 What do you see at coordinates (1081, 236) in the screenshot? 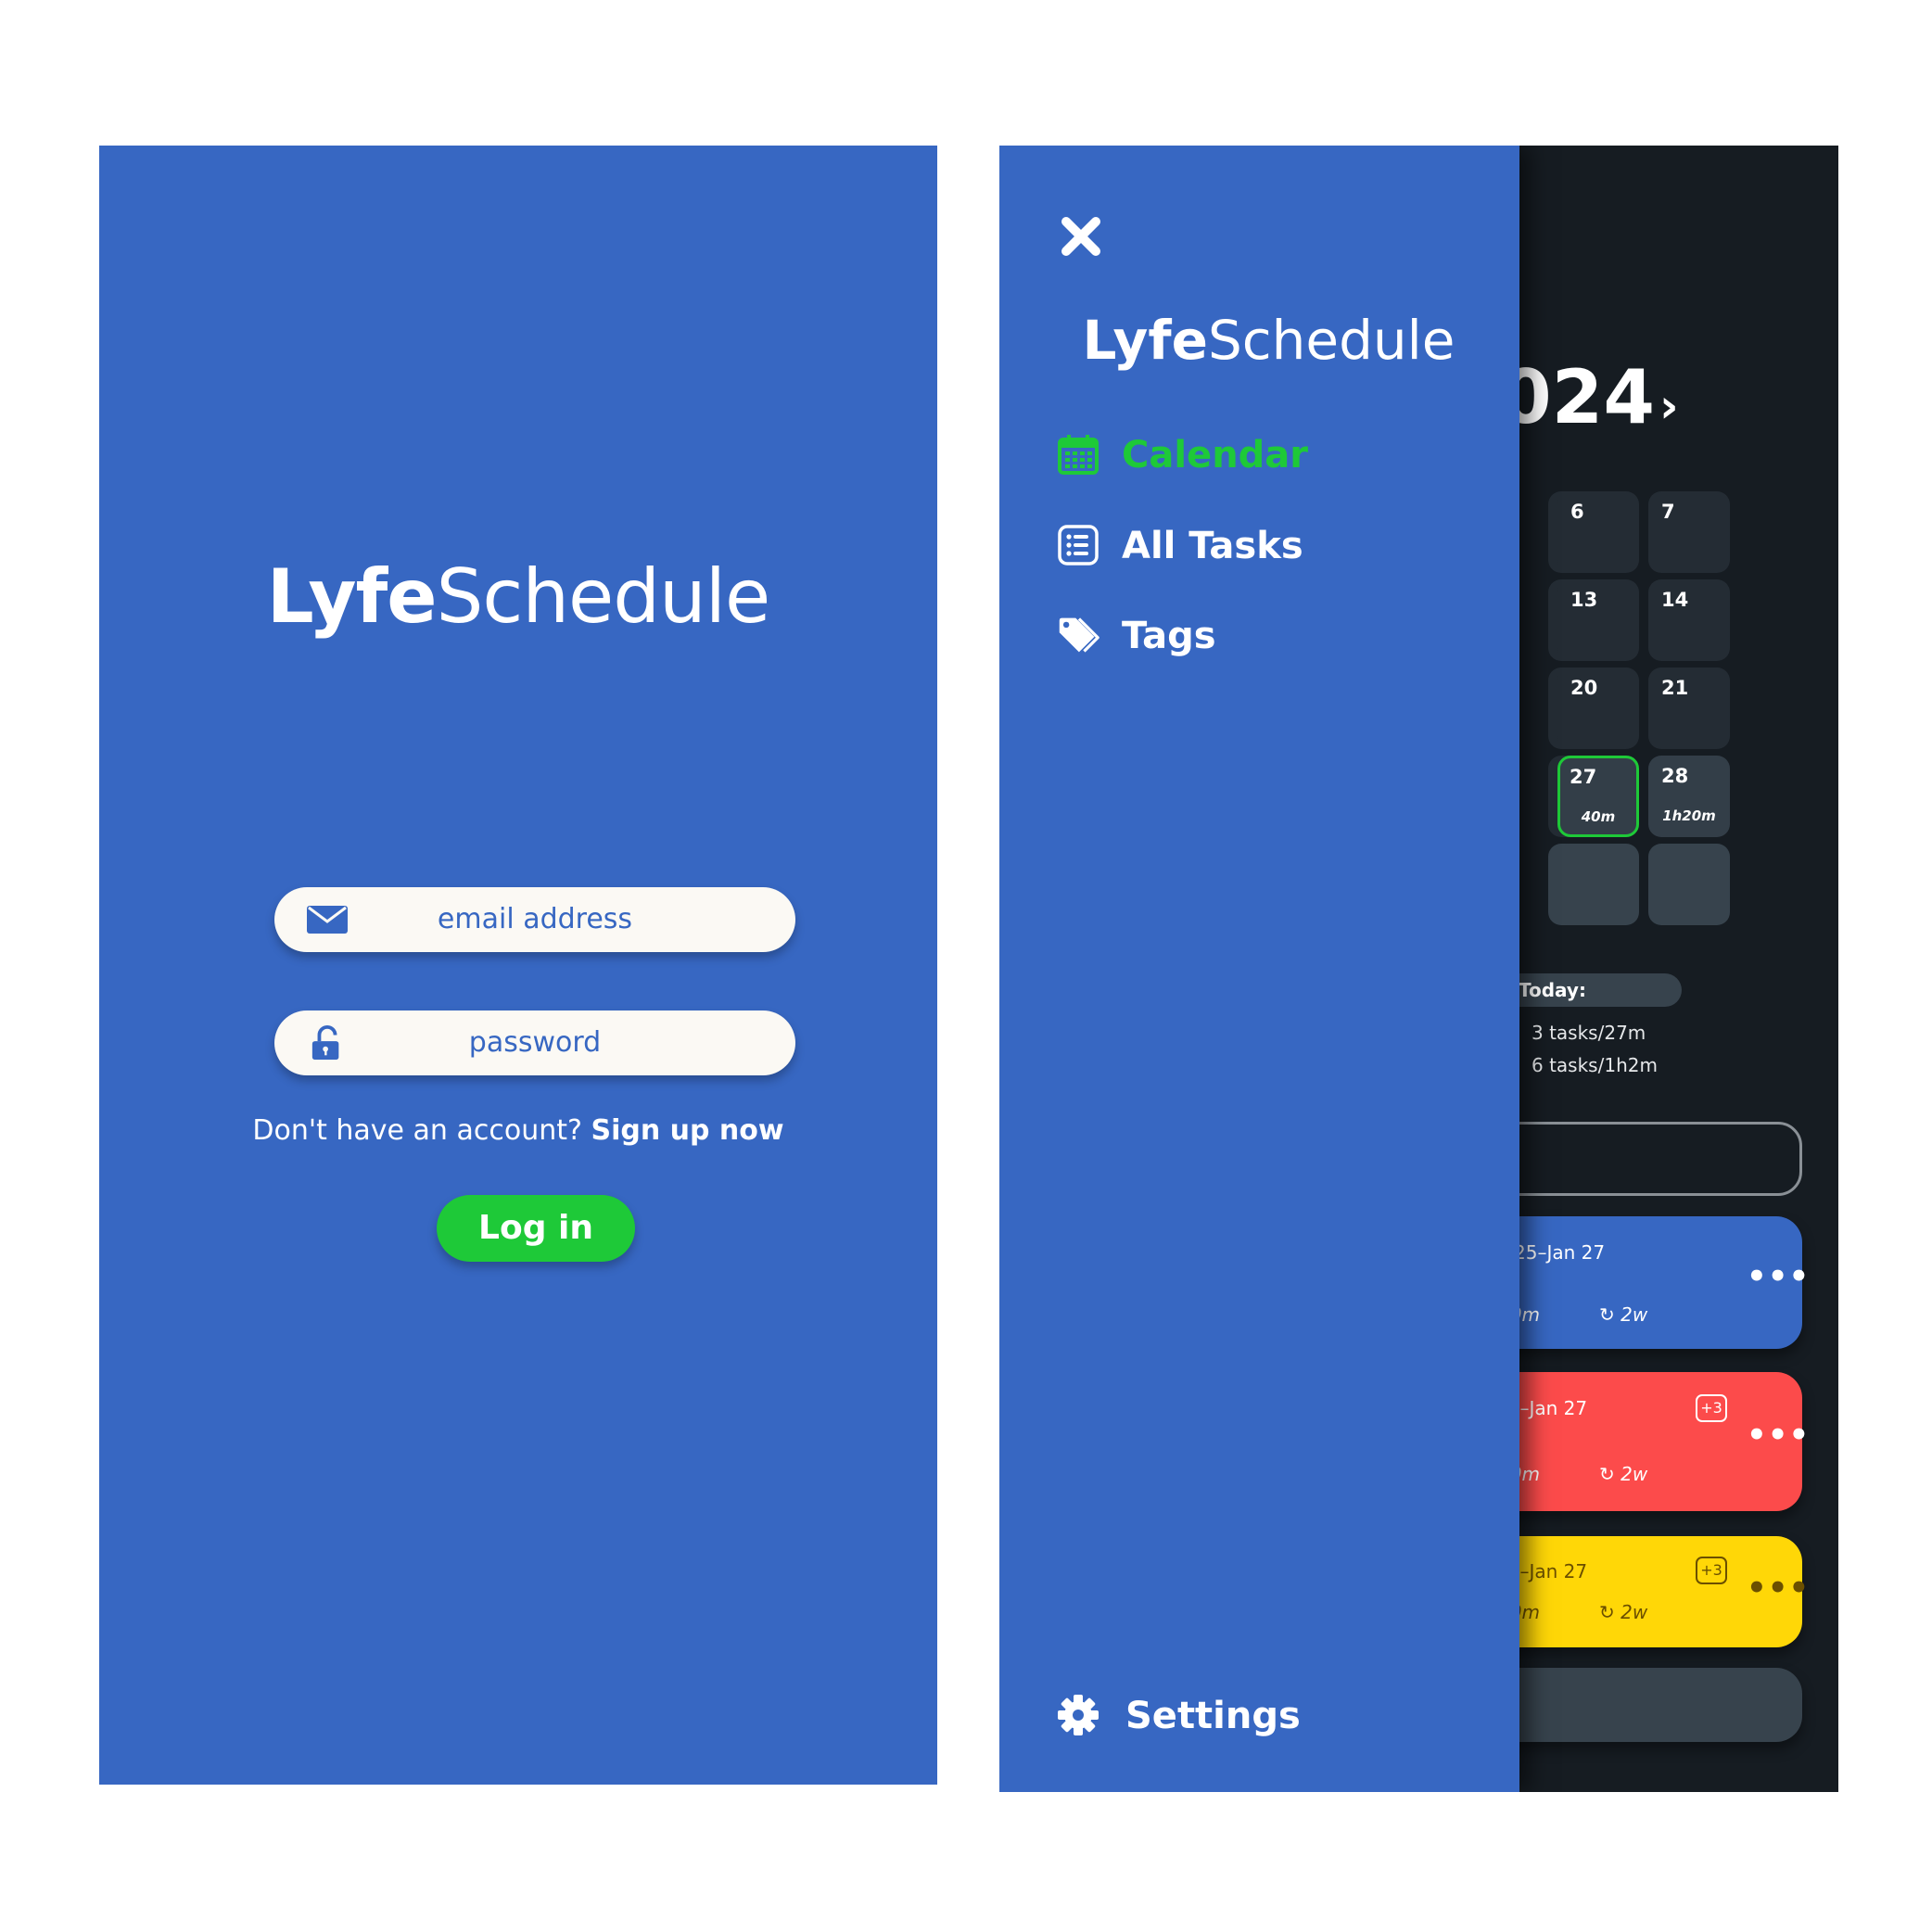
I see `close-icon` at bounding box center [1081, 236].